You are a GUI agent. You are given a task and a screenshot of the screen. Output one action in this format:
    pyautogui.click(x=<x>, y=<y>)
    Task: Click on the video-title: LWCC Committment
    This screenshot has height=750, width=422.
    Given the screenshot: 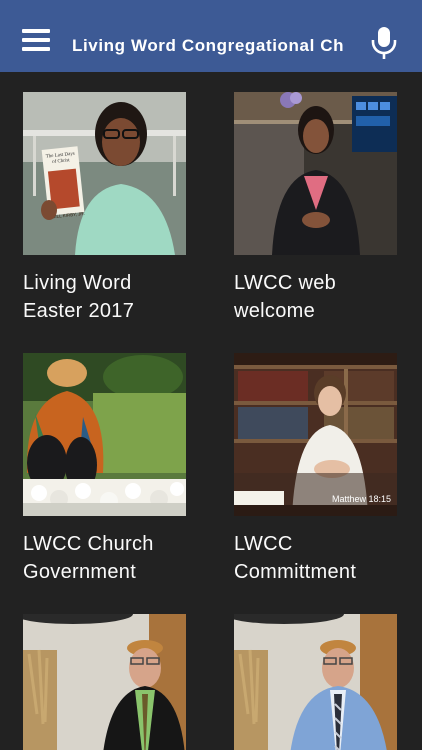 What is the action you would take?
    pyautogui.click(x=295, y=558)
    